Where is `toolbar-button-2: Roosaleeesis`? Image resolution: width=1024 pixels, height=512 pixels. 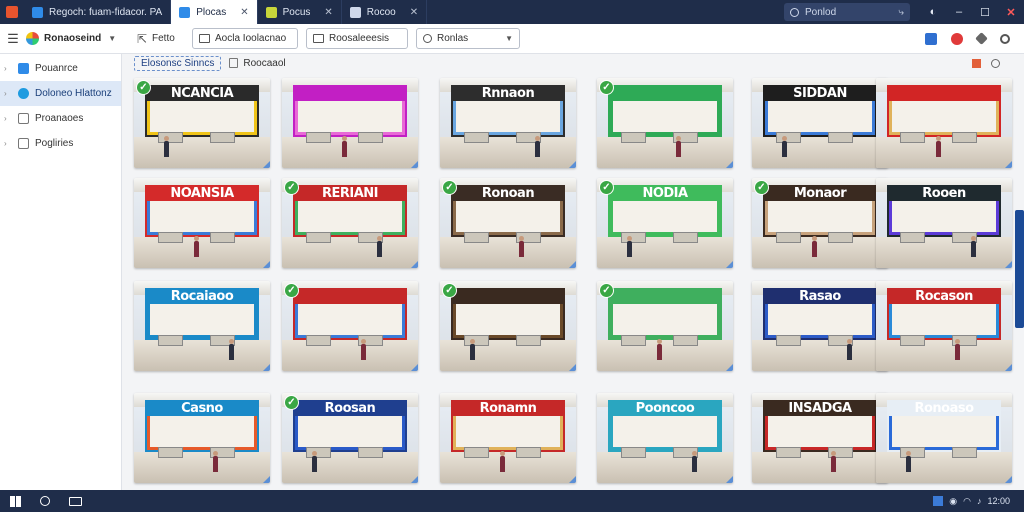 toolbar-button-2: Roosaleeesis is located at coordinates (357, 38).